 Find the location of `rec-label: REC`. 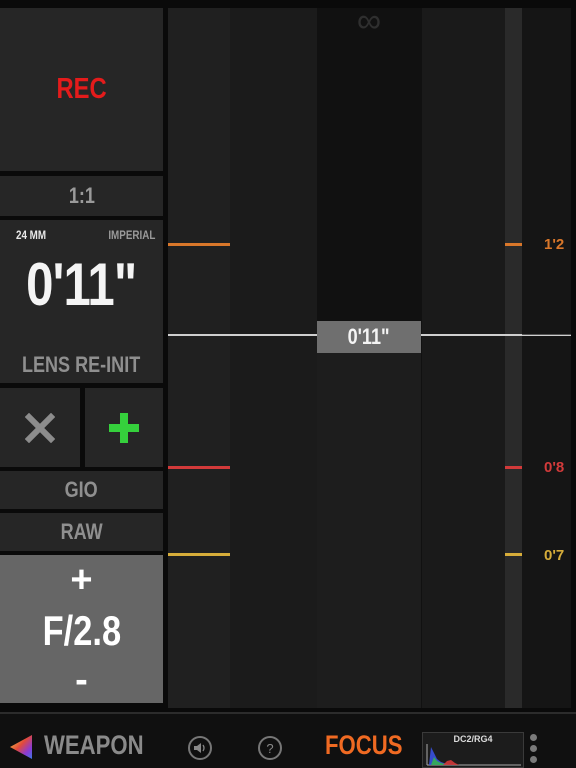

rec-label: REC is located at coordinates (81, 89).